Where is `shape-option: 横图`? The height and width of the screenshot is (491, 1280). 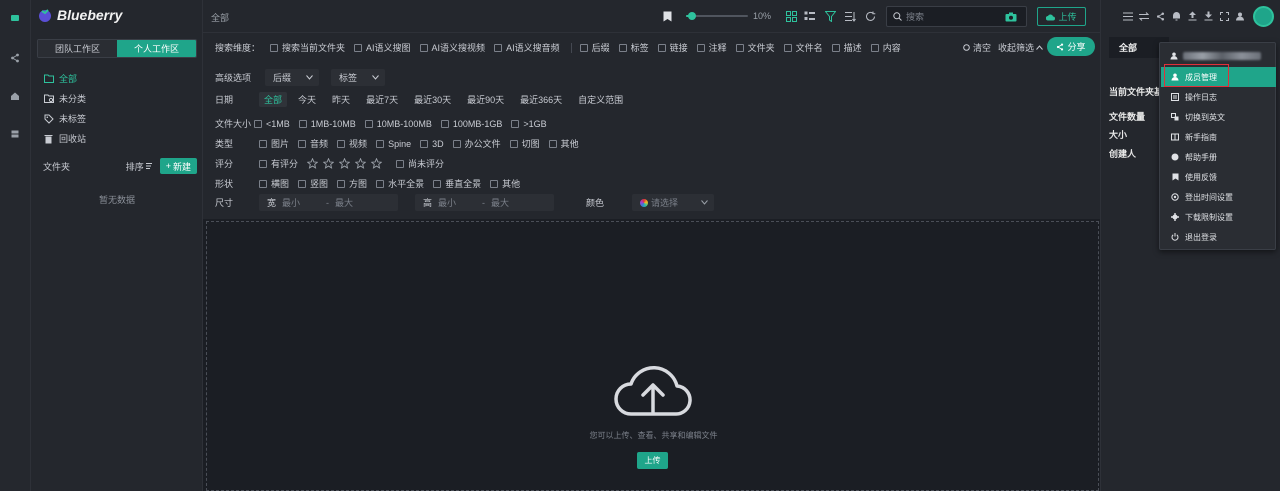
shape-option: 横图 is located at coordinates (274, 183).